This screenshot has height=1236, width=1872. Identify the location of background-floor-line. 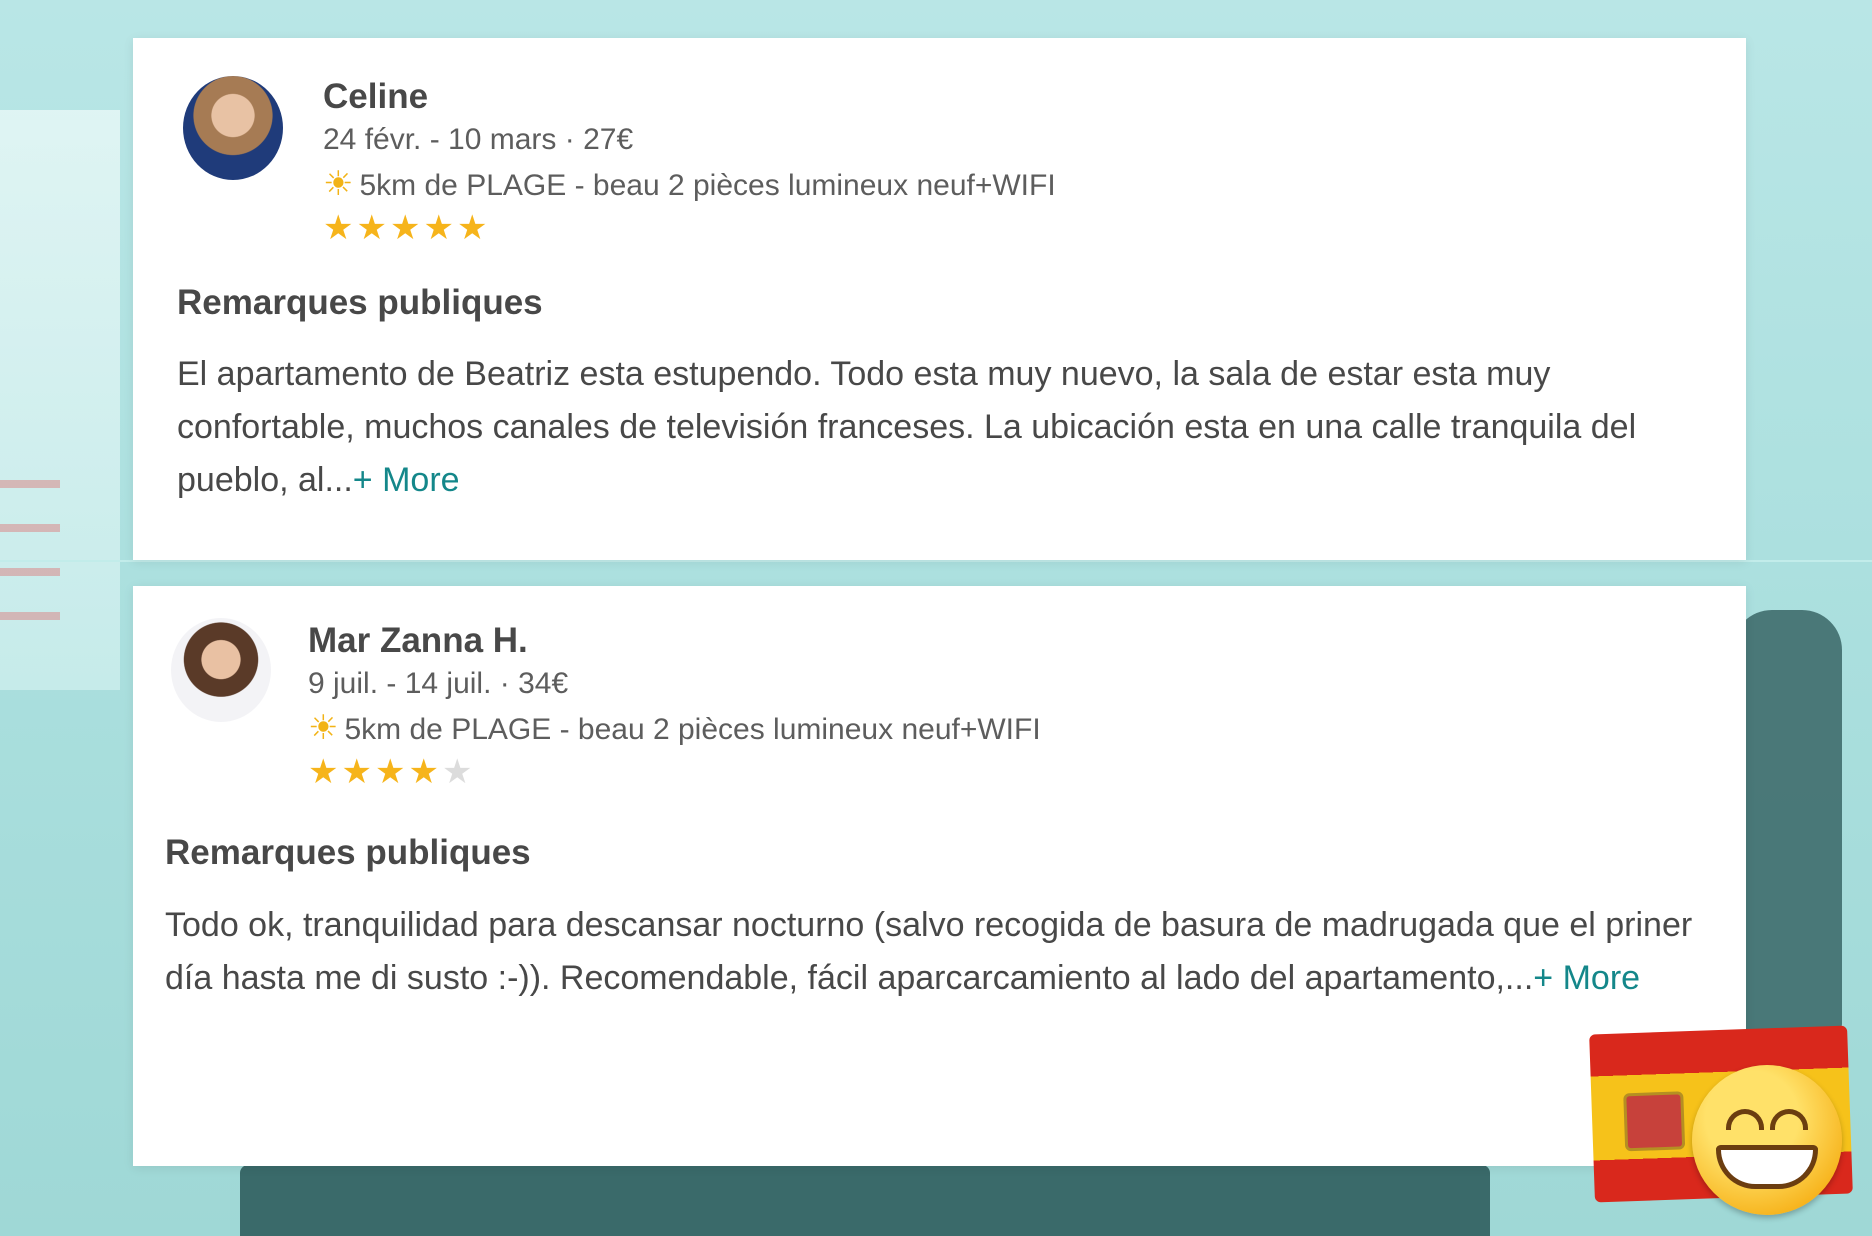
(936, 561).